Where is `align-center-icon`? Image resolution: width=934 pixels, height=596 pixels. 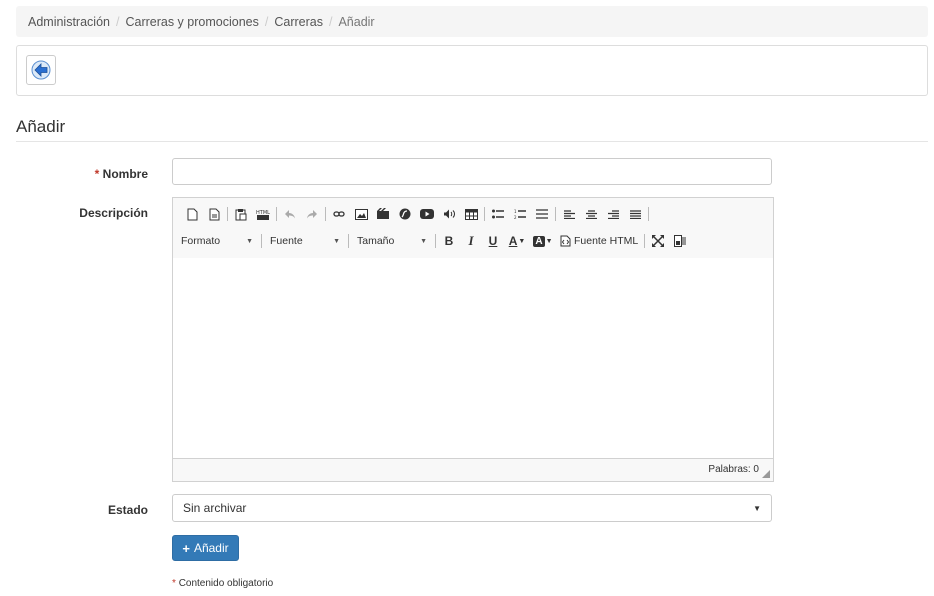
align-center-icon is located at coordinates (591, 214).